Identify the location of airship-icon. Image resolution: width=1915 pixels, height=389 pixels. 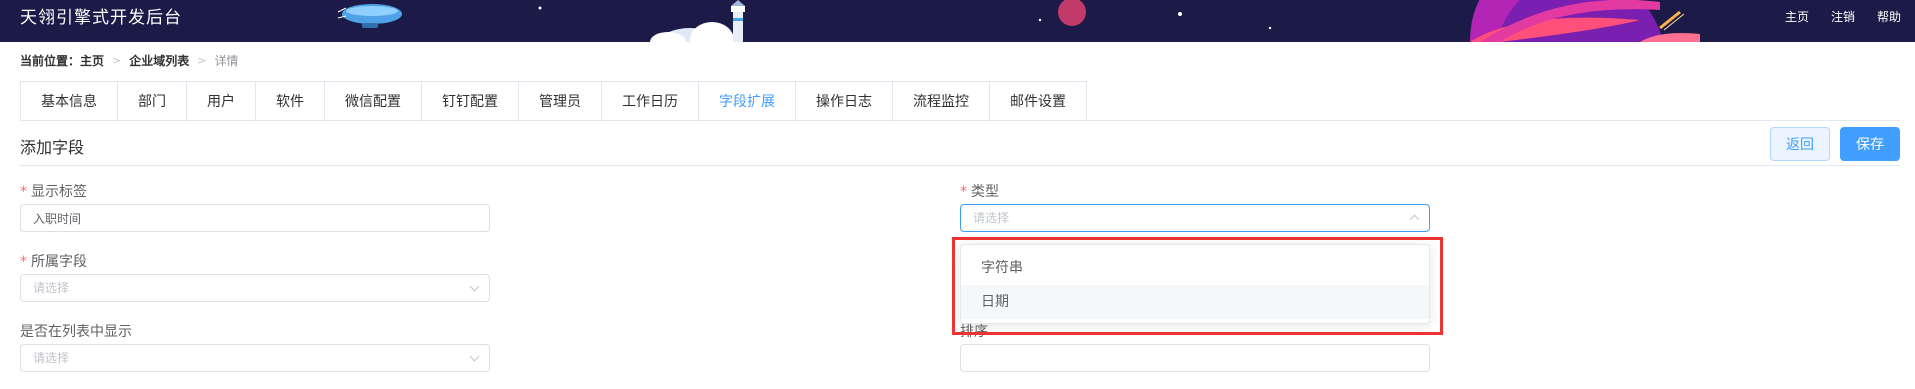
(369, 16).